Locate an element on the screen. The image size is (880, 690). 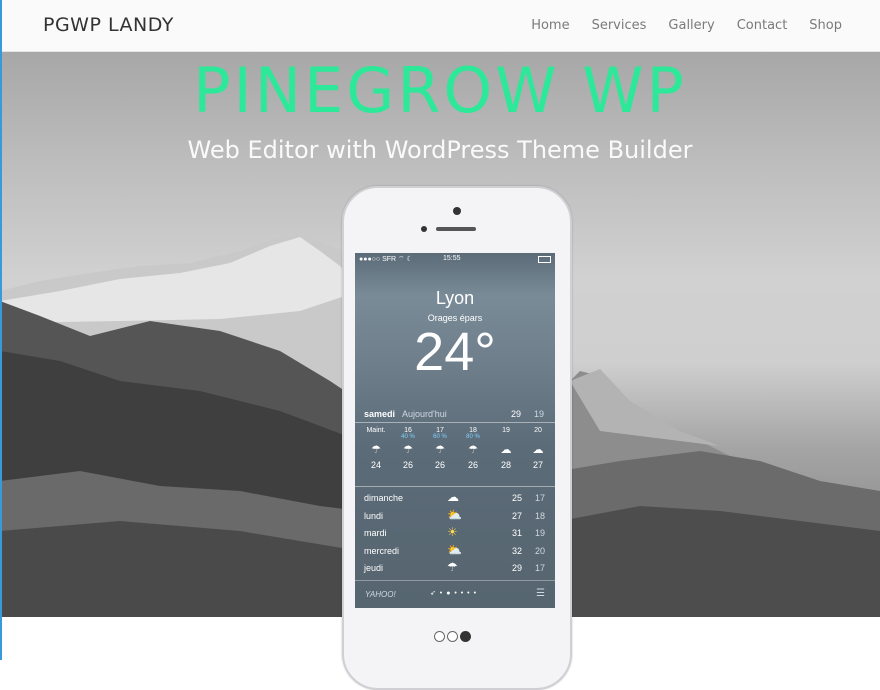
today-high: 29 is located at coordinates (516, 414).